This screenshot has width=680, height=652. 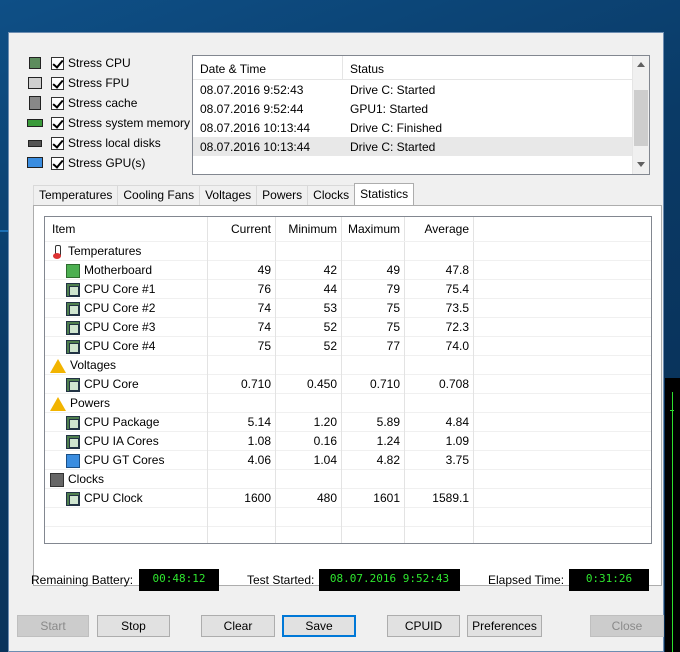 What do you see at coordinates (438, 270) in the screenshot?
I see `average-value: 47.8` at bounding box center [438, 270].